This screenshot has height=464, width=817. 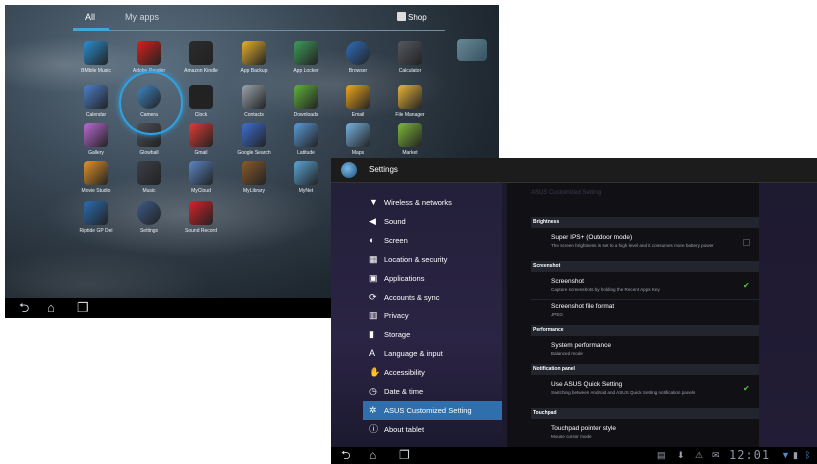 I want to click on app-label: Gallery, so click(x=96, y=153).